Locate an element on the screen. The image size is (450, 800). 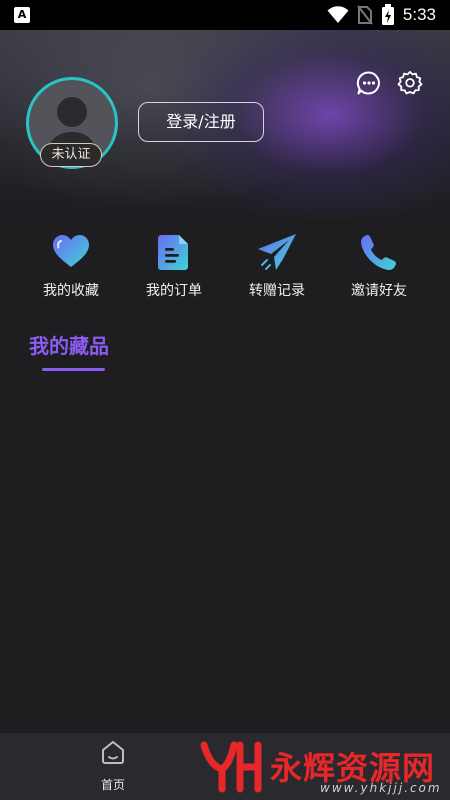
no-sim-icon is located at coordinates (365, 15).